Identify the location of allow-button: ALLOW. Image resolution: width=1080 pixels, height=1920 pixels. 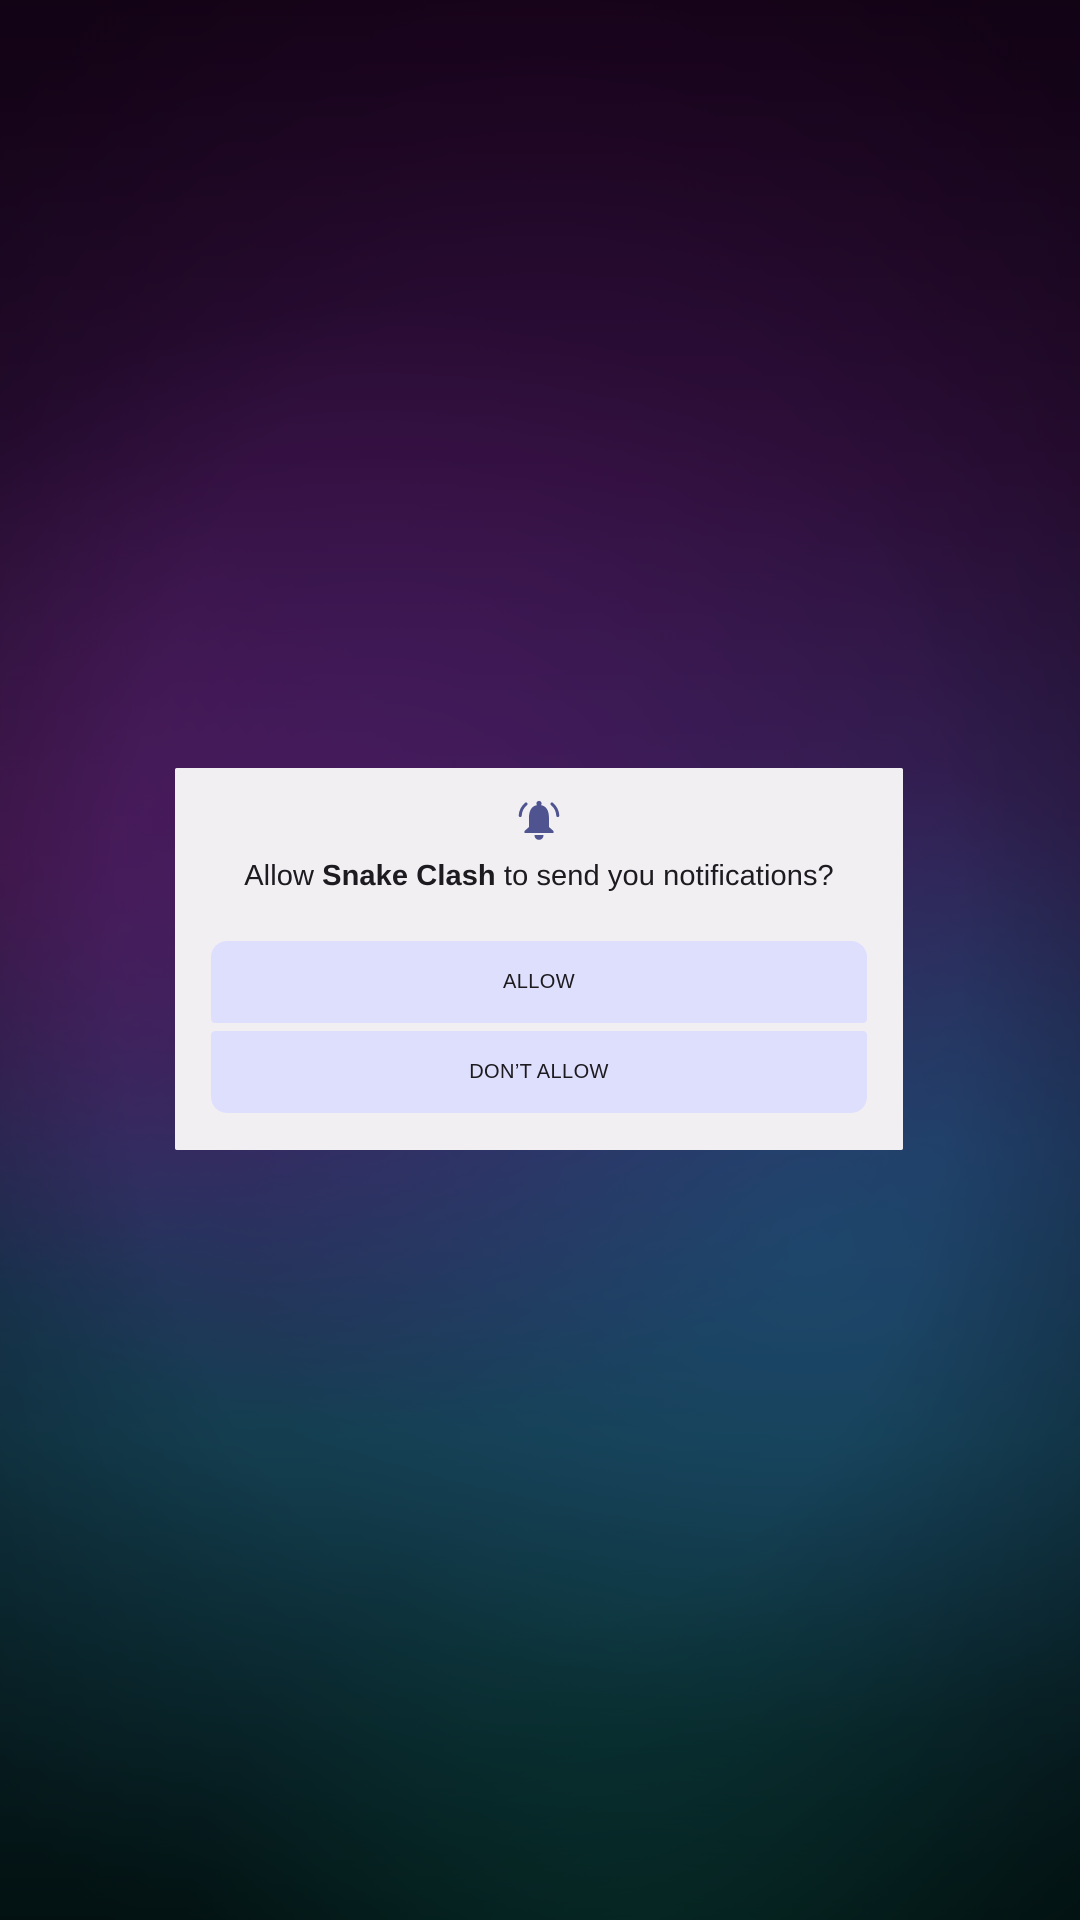
(539, 982).